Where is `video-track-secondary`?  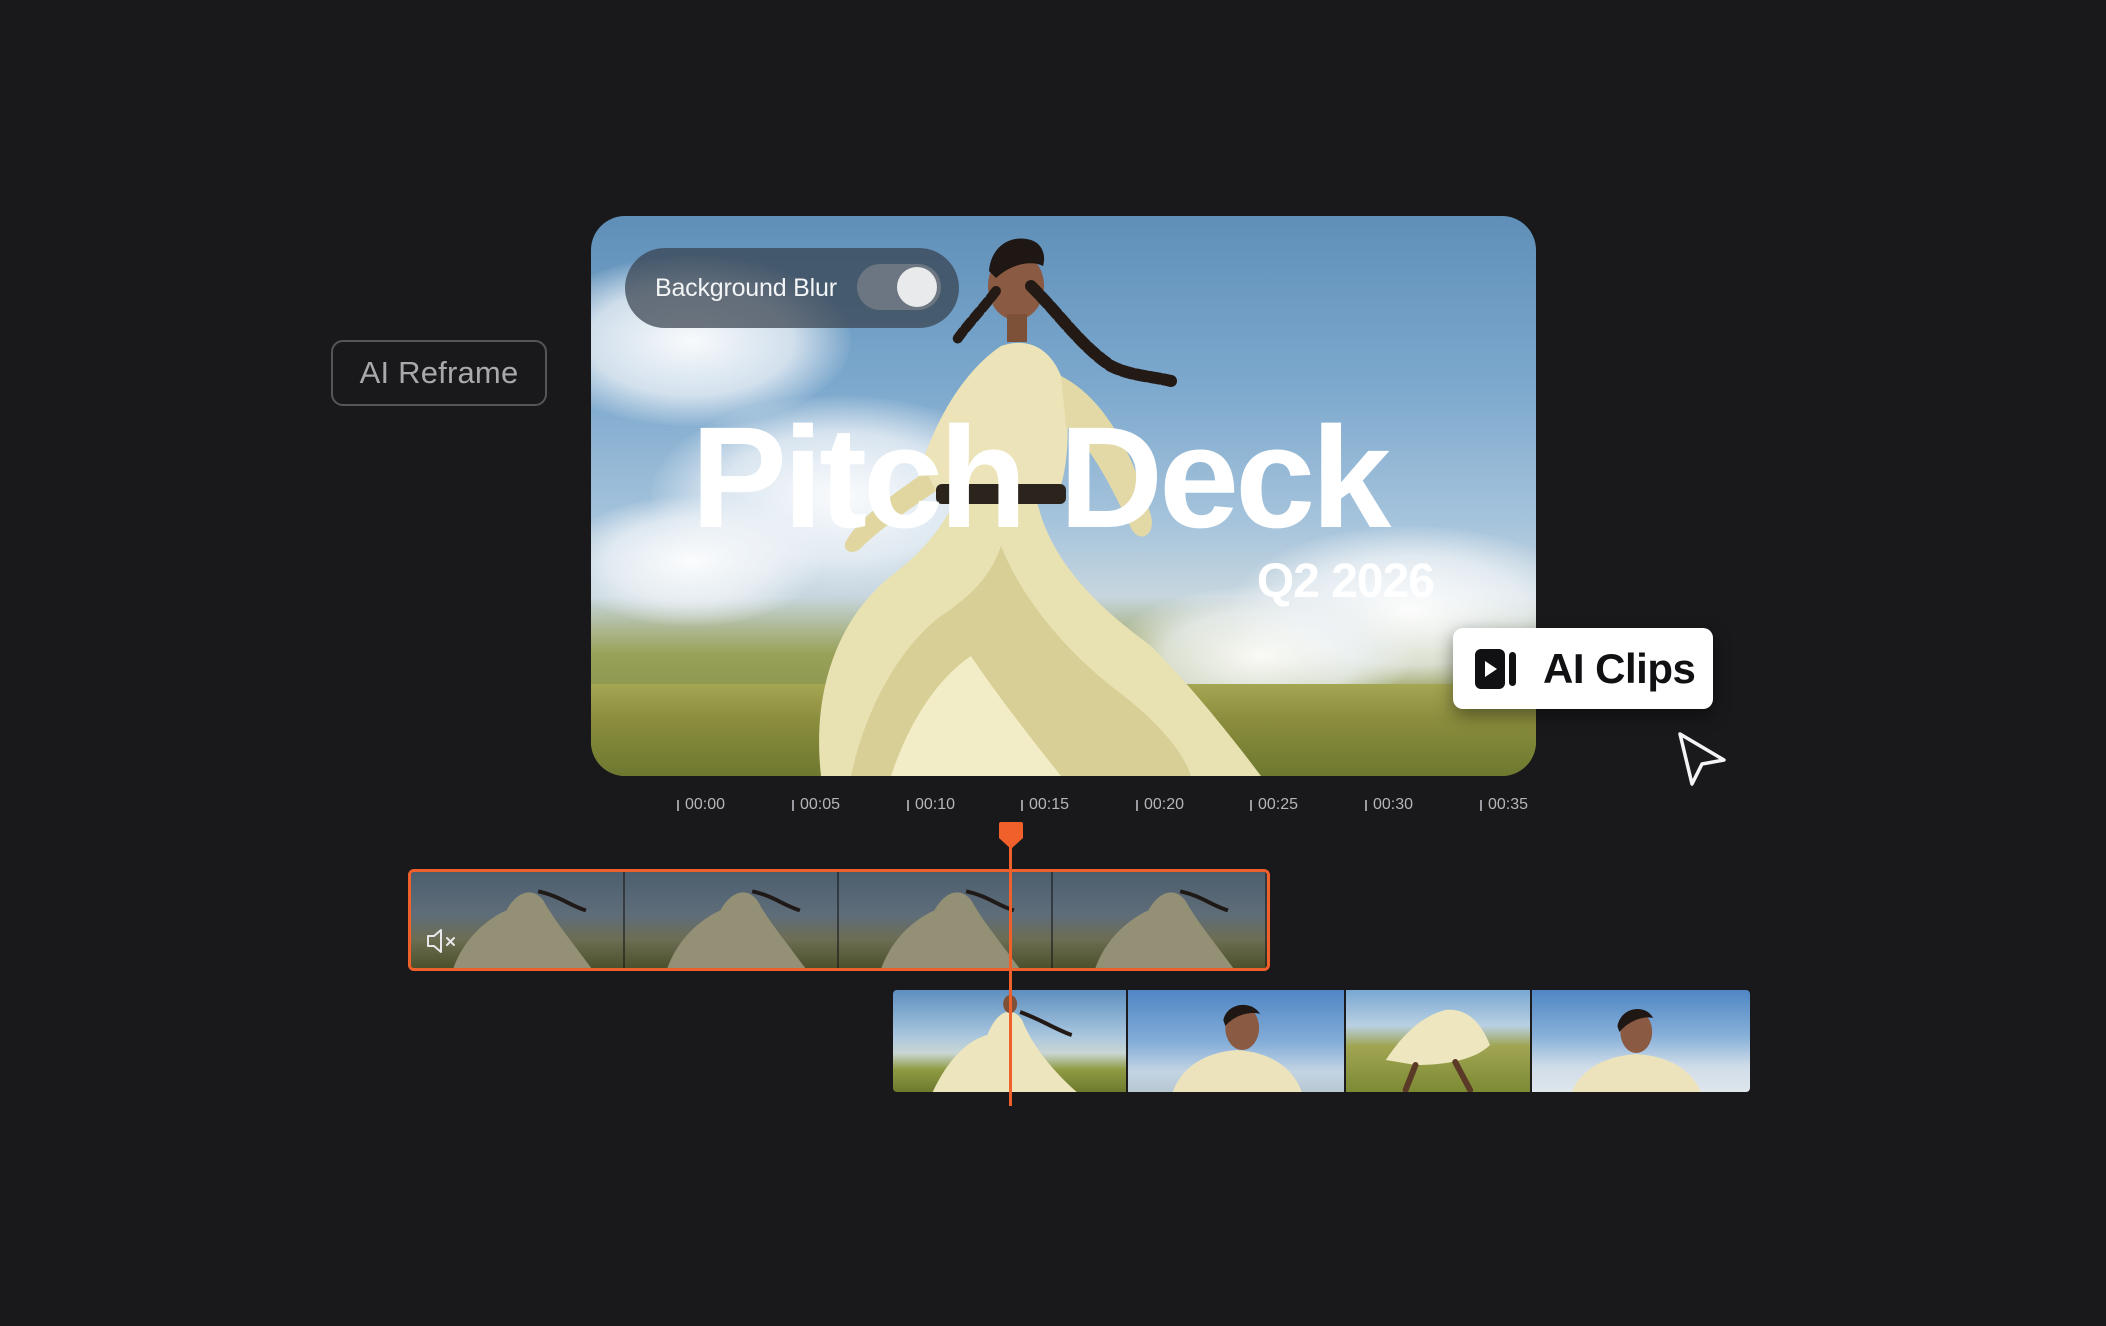 video-track-secondary is located at coordinates (1321, 1041).